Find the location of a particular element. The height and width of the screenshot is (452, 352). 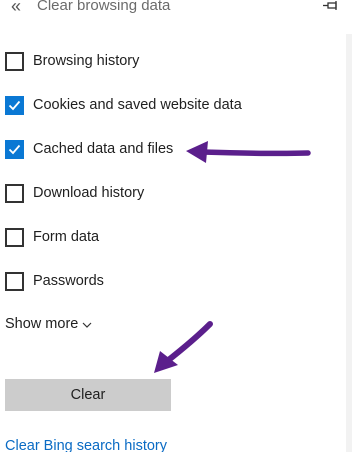

pin-icon is located at coordinates (330, 5).